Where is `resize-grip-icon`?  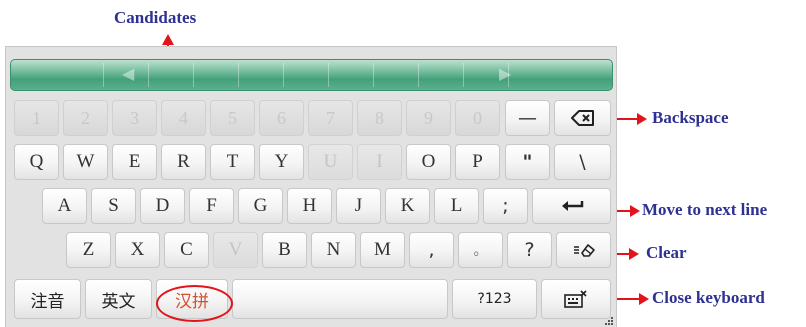 resize-grip-icon is located at coordinates (610, 321).